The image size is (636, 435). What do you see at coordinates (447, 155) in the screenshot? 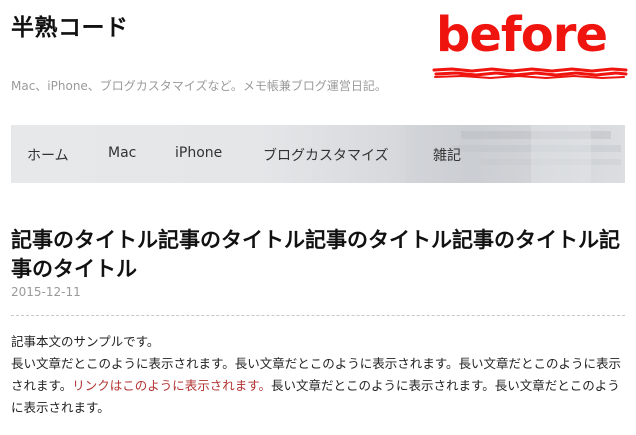
I see `nav-item-misc: 雑記` at bounding box center [447, 155].